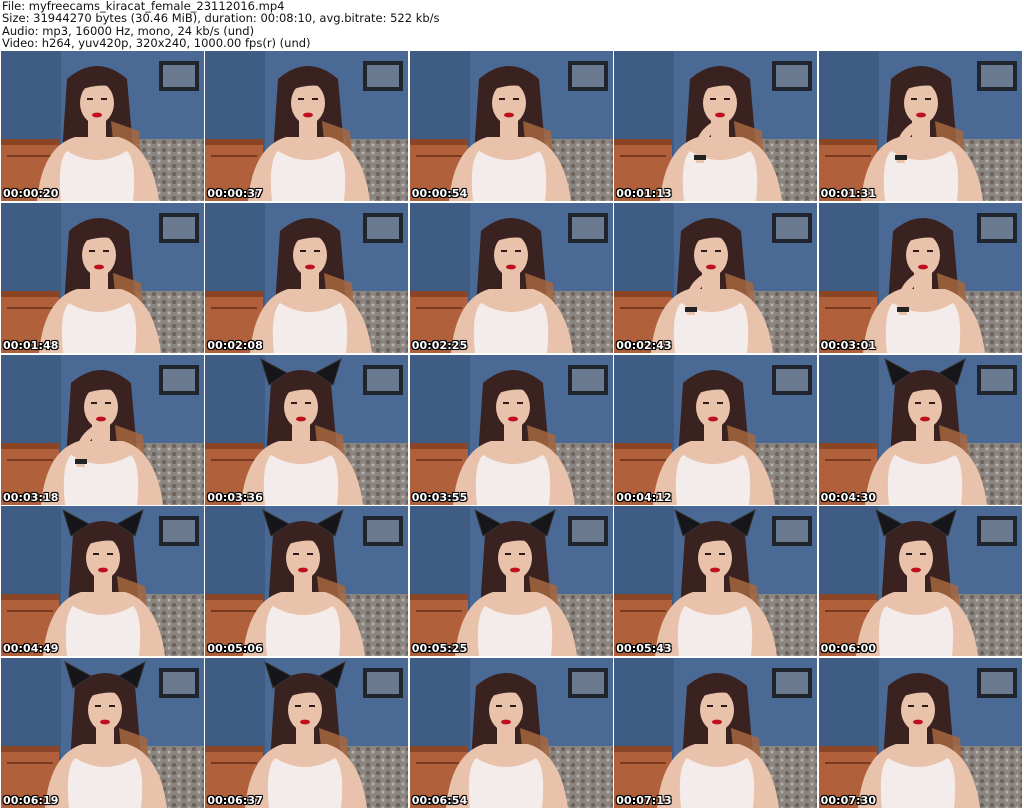 The height and width of the screenshot is (811, 1024). I want to click on video-thumbnail: 00:05:43, so click(716, 581).